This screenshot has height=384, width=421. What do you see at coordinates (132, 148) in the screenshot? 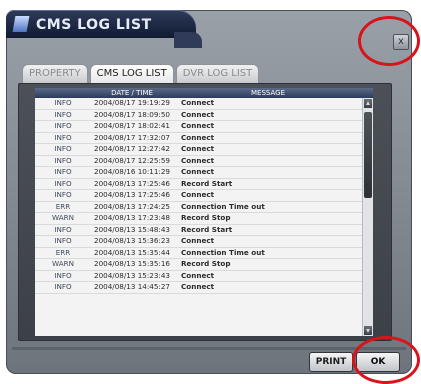
I see `row-date-time: 2004/08/17 12:27:42` at bounding box center [132, 148].